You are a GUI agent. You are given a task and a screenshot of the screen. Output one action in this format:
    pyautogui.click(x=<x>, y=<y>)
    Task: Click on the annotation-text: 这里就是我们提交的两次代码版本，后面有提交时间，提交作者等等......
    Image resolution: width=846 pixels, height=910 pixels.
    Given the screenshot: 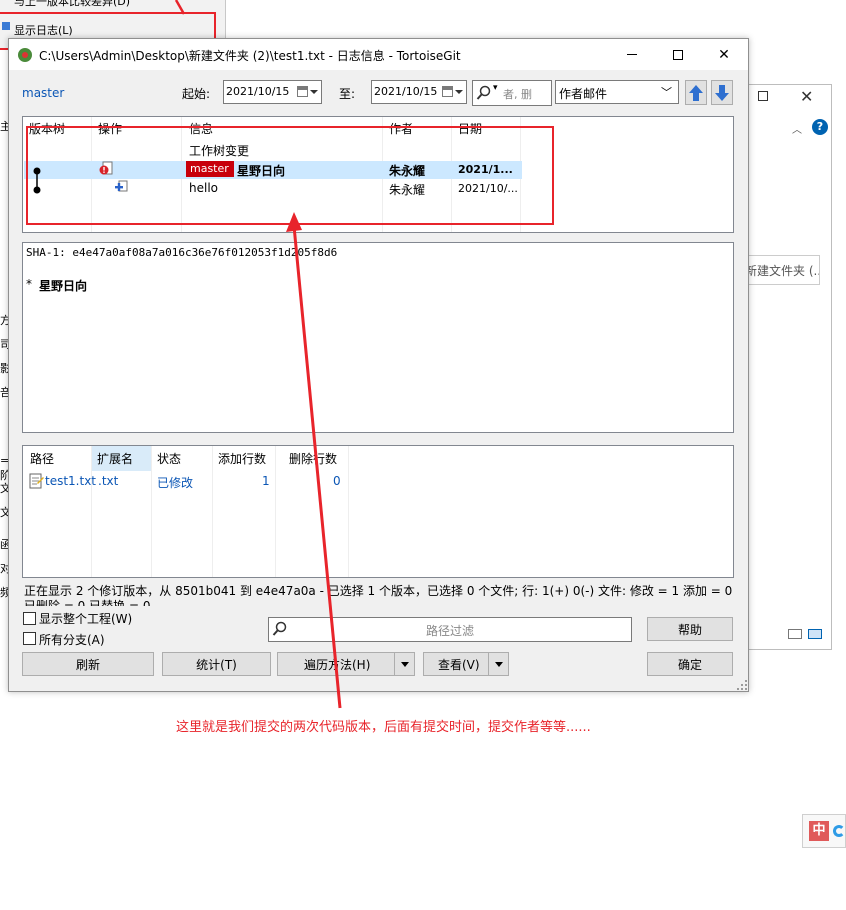 What is the action you would take?
    pyautogui.click(x=383, y=727)
    